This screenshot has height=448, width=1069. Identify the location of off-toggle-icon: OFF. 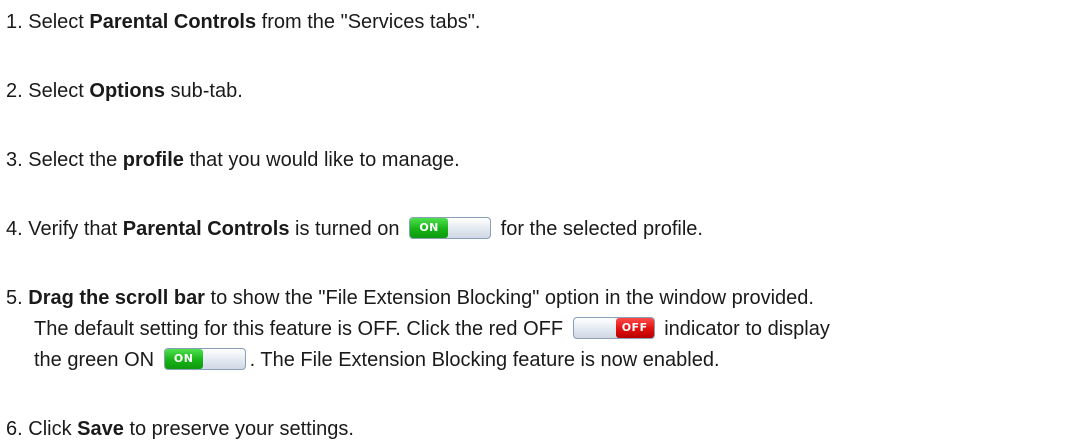
(613, 328).